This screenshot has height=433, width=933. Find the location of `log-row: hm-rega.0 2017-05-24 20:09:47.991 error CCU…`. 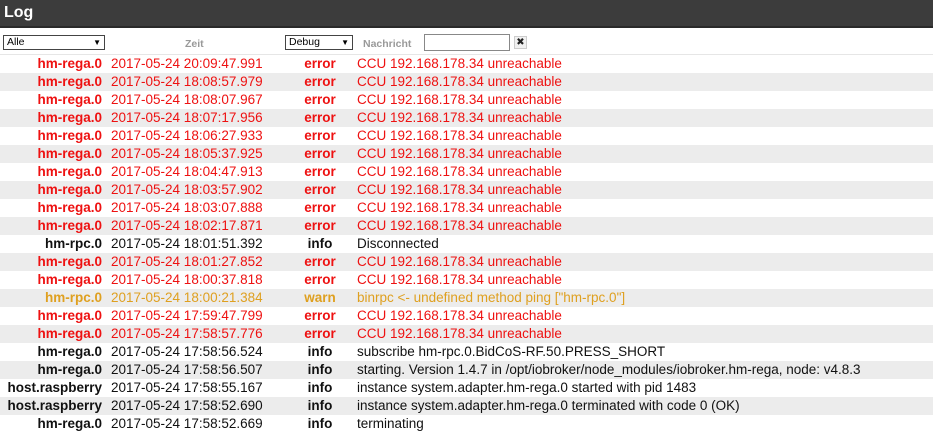

log-row: hm-rega.0 2017-05-24 20:09:47.991 error CCU… is located at coordinates (466, 64).